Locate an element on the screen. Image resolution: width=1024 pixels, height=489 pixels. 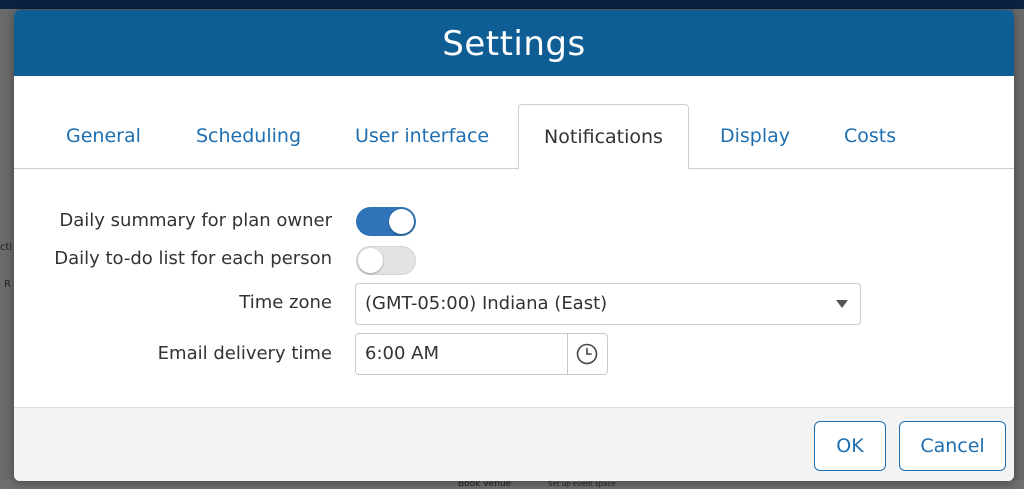
time-picker-button is located at coordinates (587, 354).